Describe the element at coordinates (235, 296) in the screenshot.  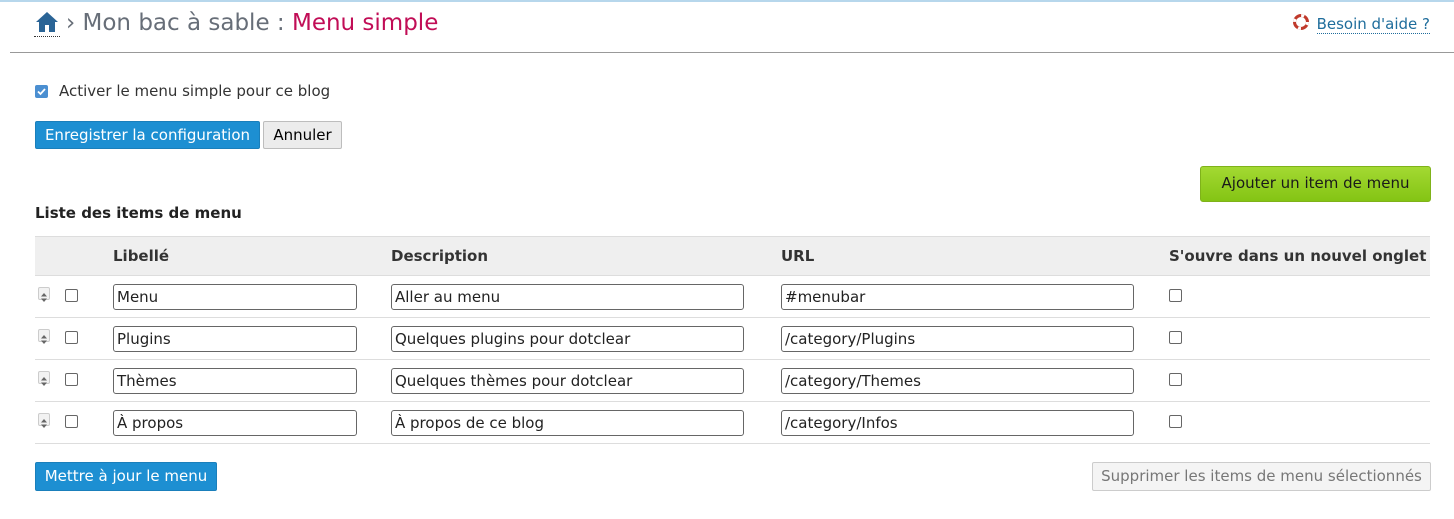
I see `label-field: Menu` at that location.